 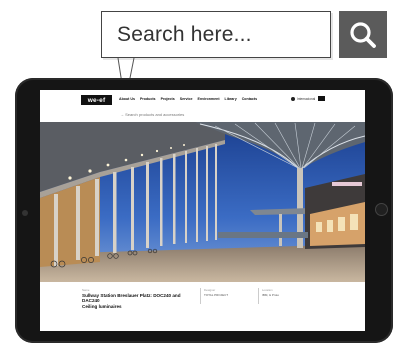 I want to click on caption-location-block: Location IBM, & Proto, so click(x=270, y=292).